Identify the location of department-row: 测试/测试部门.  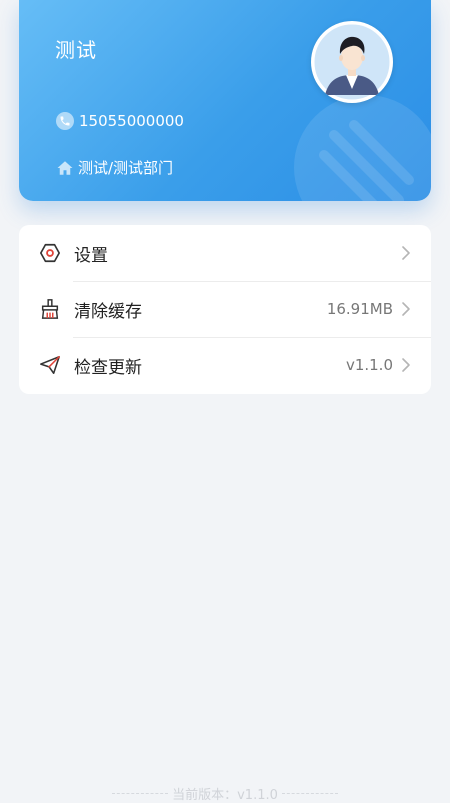
(114, 167).